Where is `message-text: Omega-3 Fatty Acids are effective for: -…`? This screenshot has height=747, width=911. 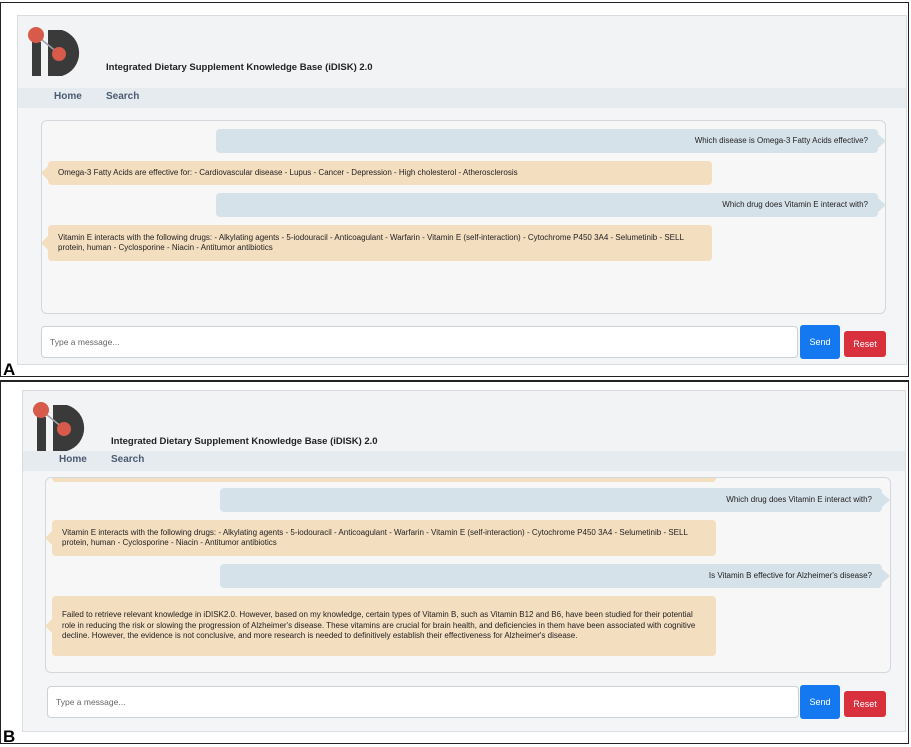
message-text: Omega-3 Fatty Acids are effective for: -… is located at coordinates (288, 172).